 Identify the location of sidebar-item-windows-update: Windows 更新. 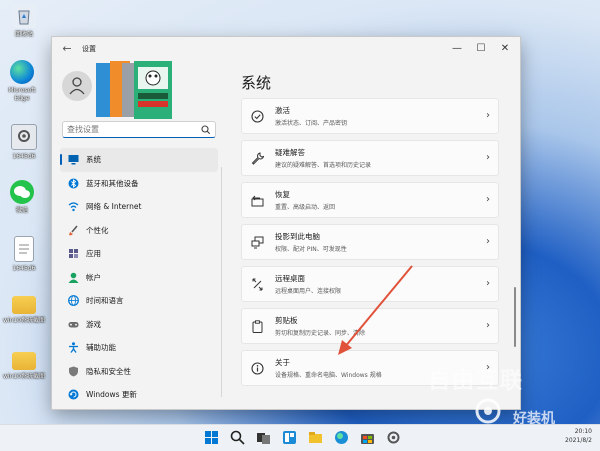
(139, 395).